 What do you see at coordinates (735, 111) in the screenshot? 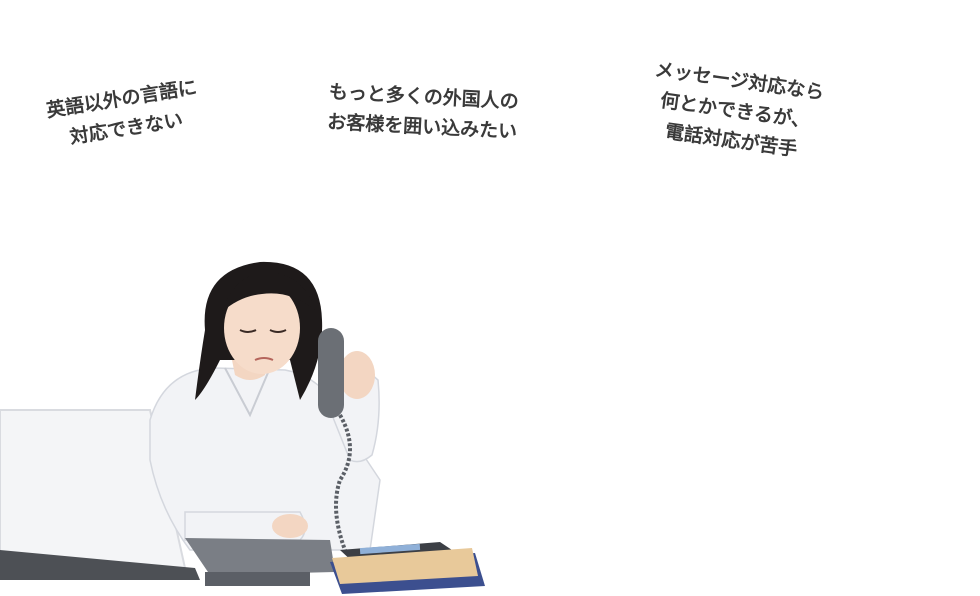
I see `concern-bubble-3: メッセージ対応なら 何とかできるが、 電話対応が苦手` at bounding box center [735, 111].